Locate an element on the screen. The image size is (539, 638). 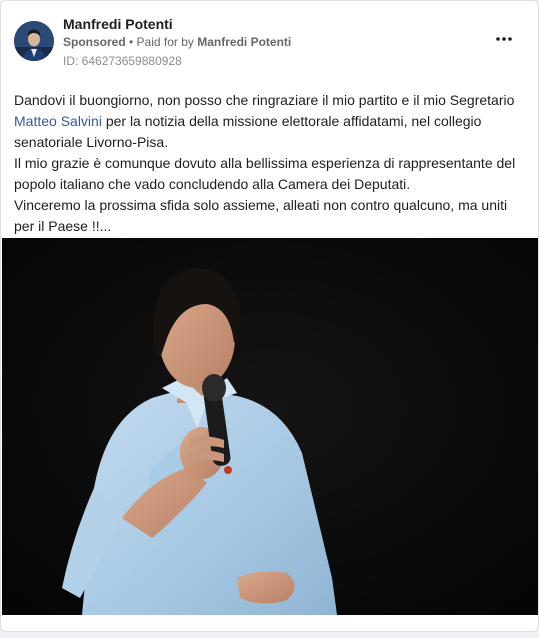
paid-for-prefix: • Paid for by is located at coordinates (161, 42).